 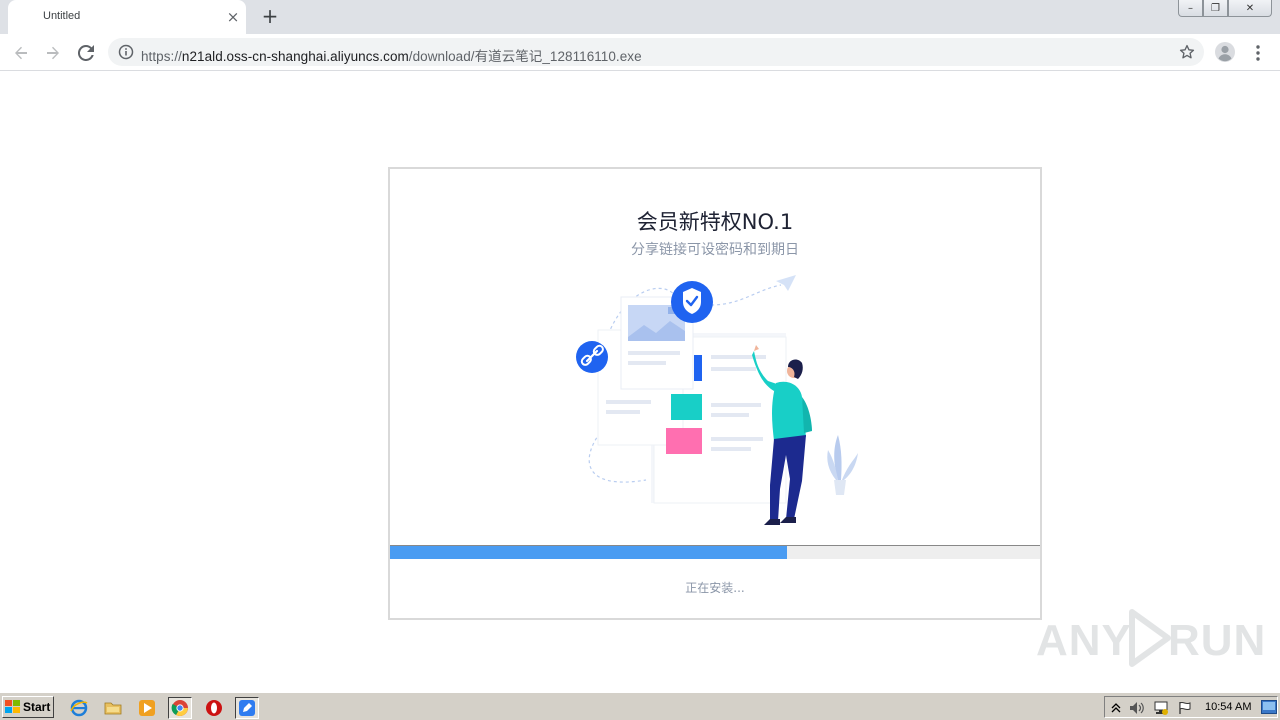 What do you see at coordinates (640, 17) in the screenshot?
I see `tab-strip: Untitled × + – ❐ ✕` at bounding box center [640, 17].